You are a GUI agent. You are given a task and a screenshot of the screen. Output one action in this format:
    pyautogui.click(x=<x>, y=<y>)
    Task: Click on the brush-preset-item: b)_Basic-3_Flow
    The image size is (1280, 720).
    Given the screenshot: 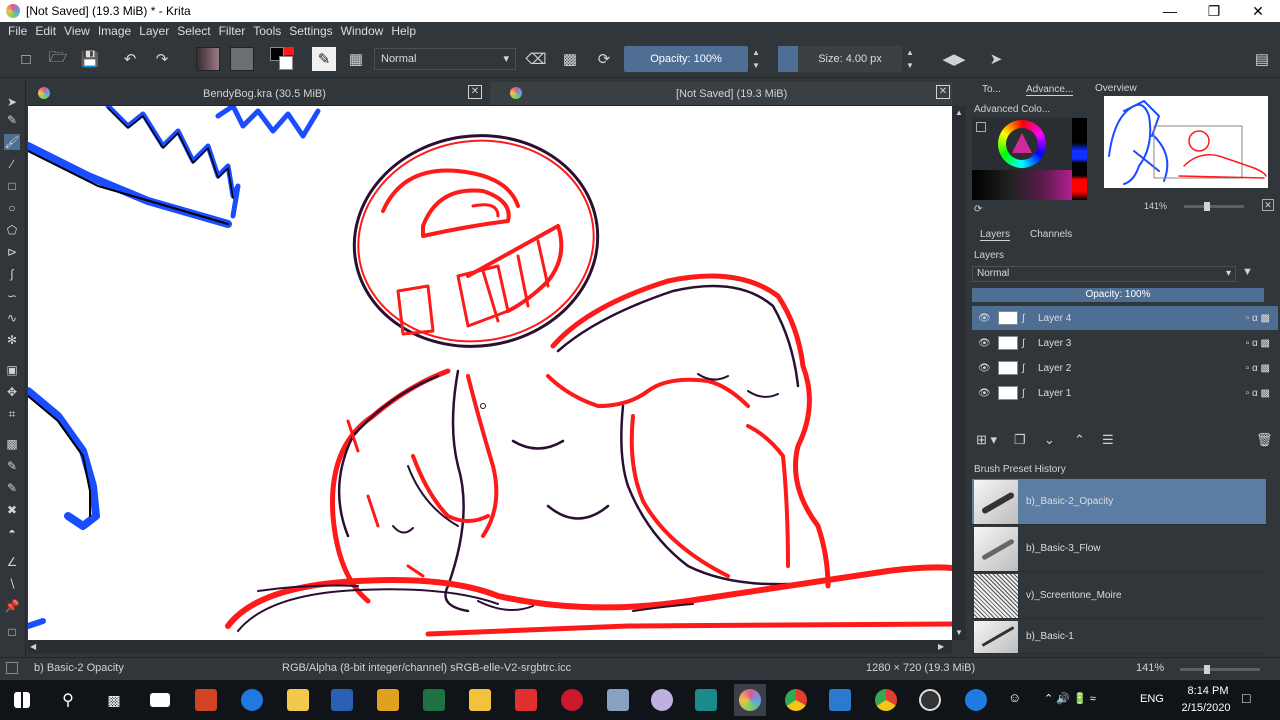 What is the action you would take?
    pyautogui.click(x=1119, y=549)
    